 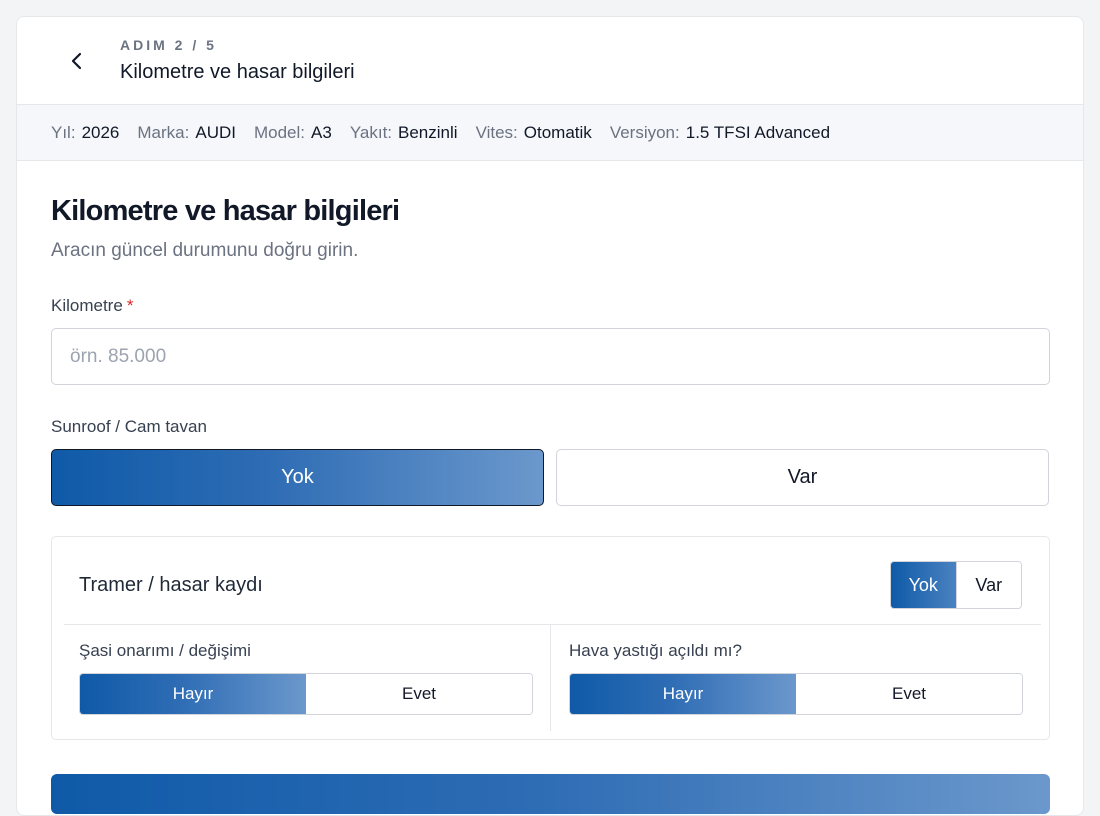 I want to click on info-brand-value: AUDI, so click(x=215, y=132).